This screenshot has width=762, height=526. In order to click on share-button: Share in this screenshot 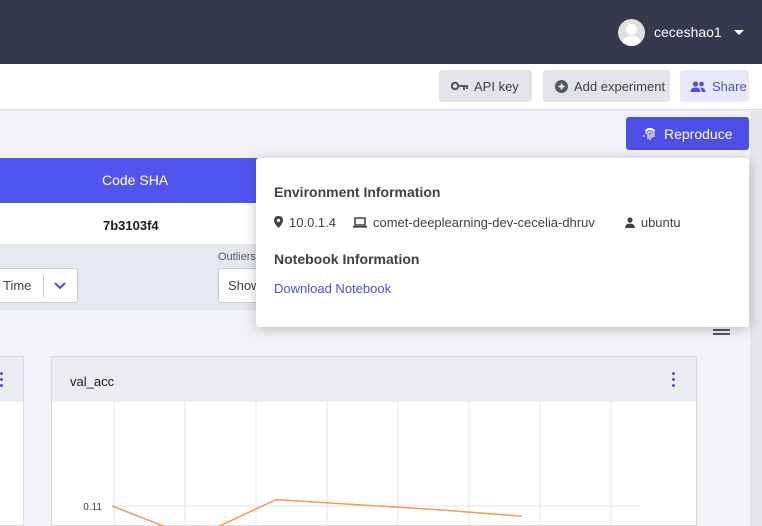, I will do `click(714, 86)`.